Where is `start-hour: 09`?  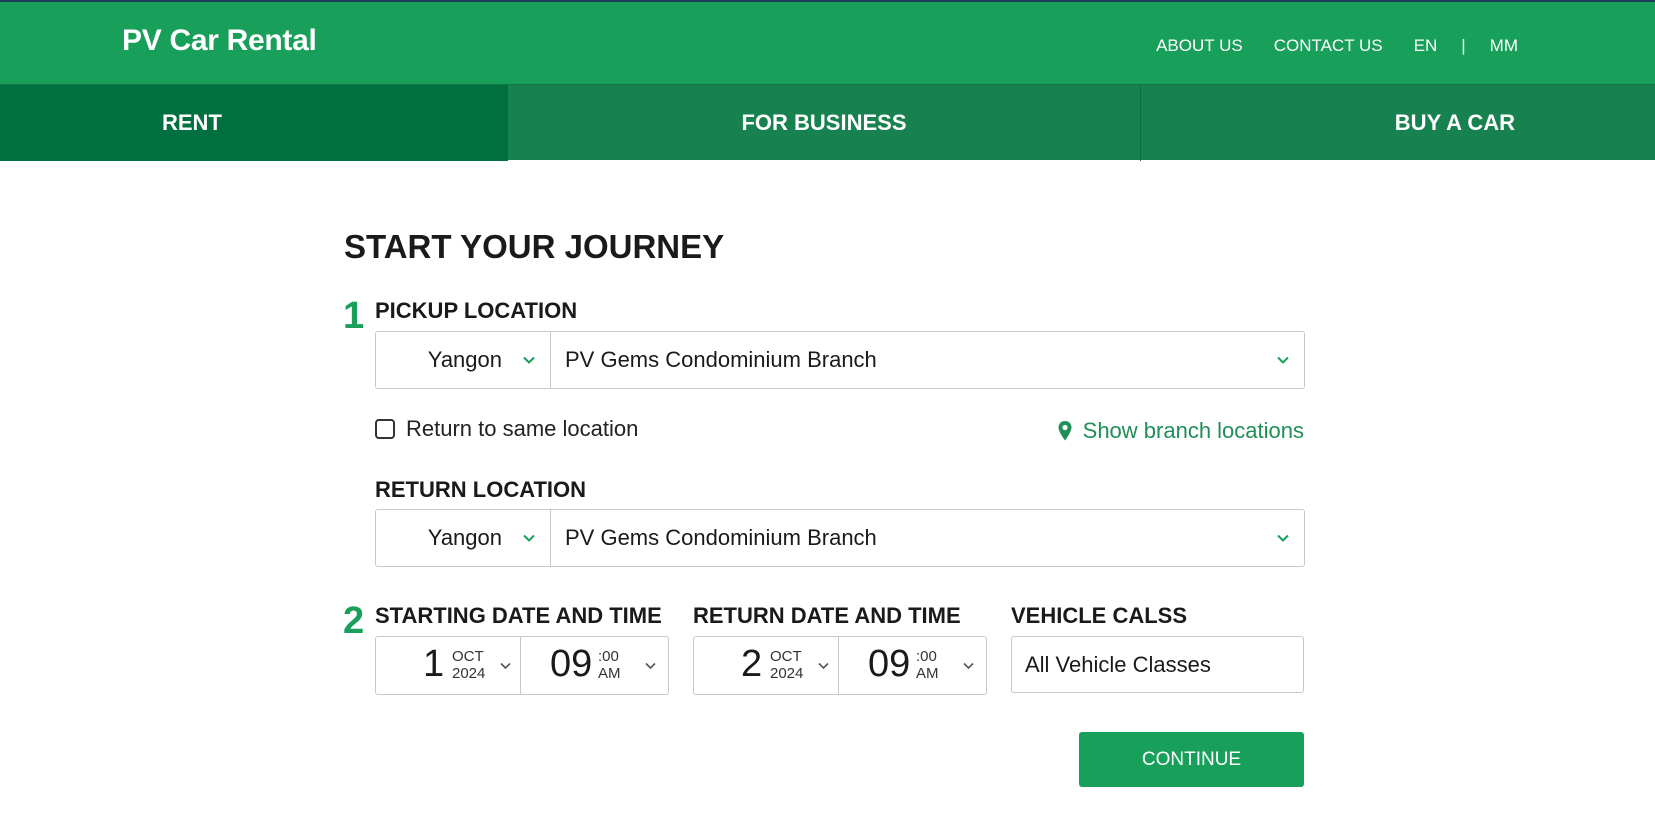
start-hour: 09 is located at coordinates (571, 664).